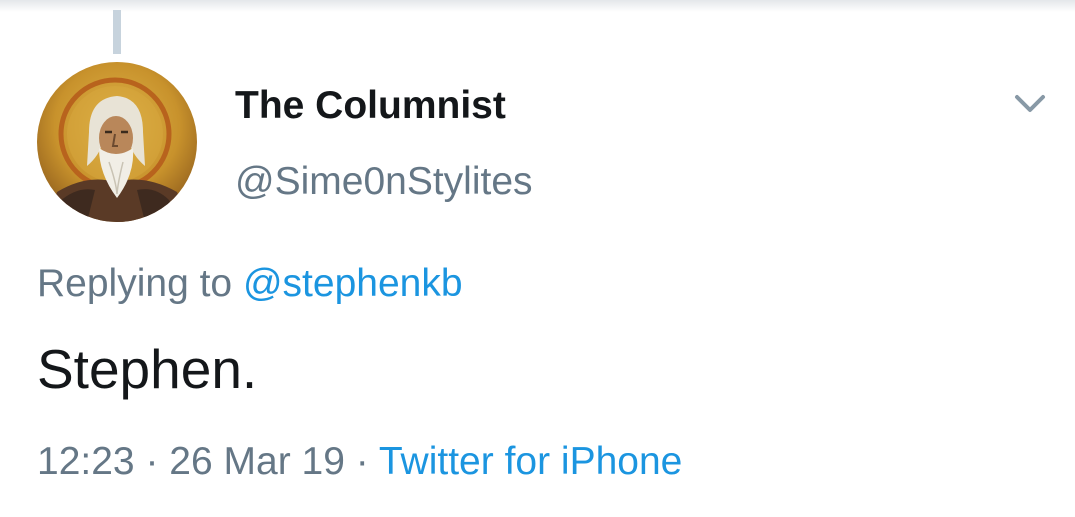 Image resolution: width=1075 pixels, height=517 pixels. I want to click on author-handle: @Sime0nStylites, so click(384, 182).